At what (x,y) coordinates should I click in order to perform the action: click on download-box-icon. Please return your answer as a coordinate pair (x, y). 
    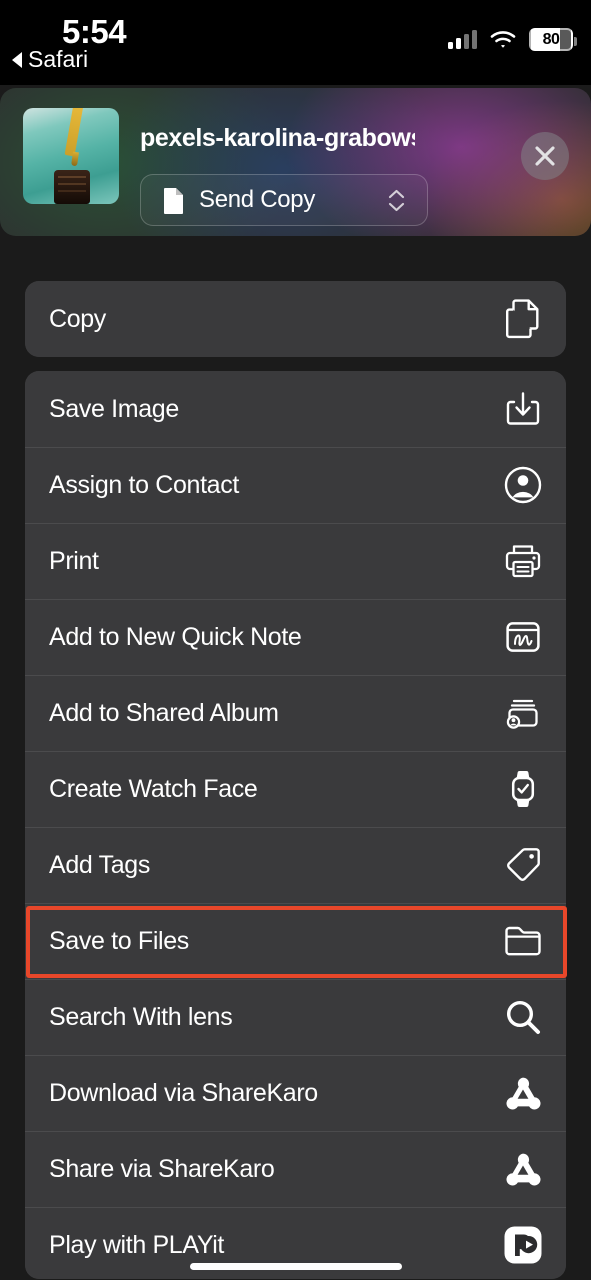
    Looking at the image, I should click on (523, 409).